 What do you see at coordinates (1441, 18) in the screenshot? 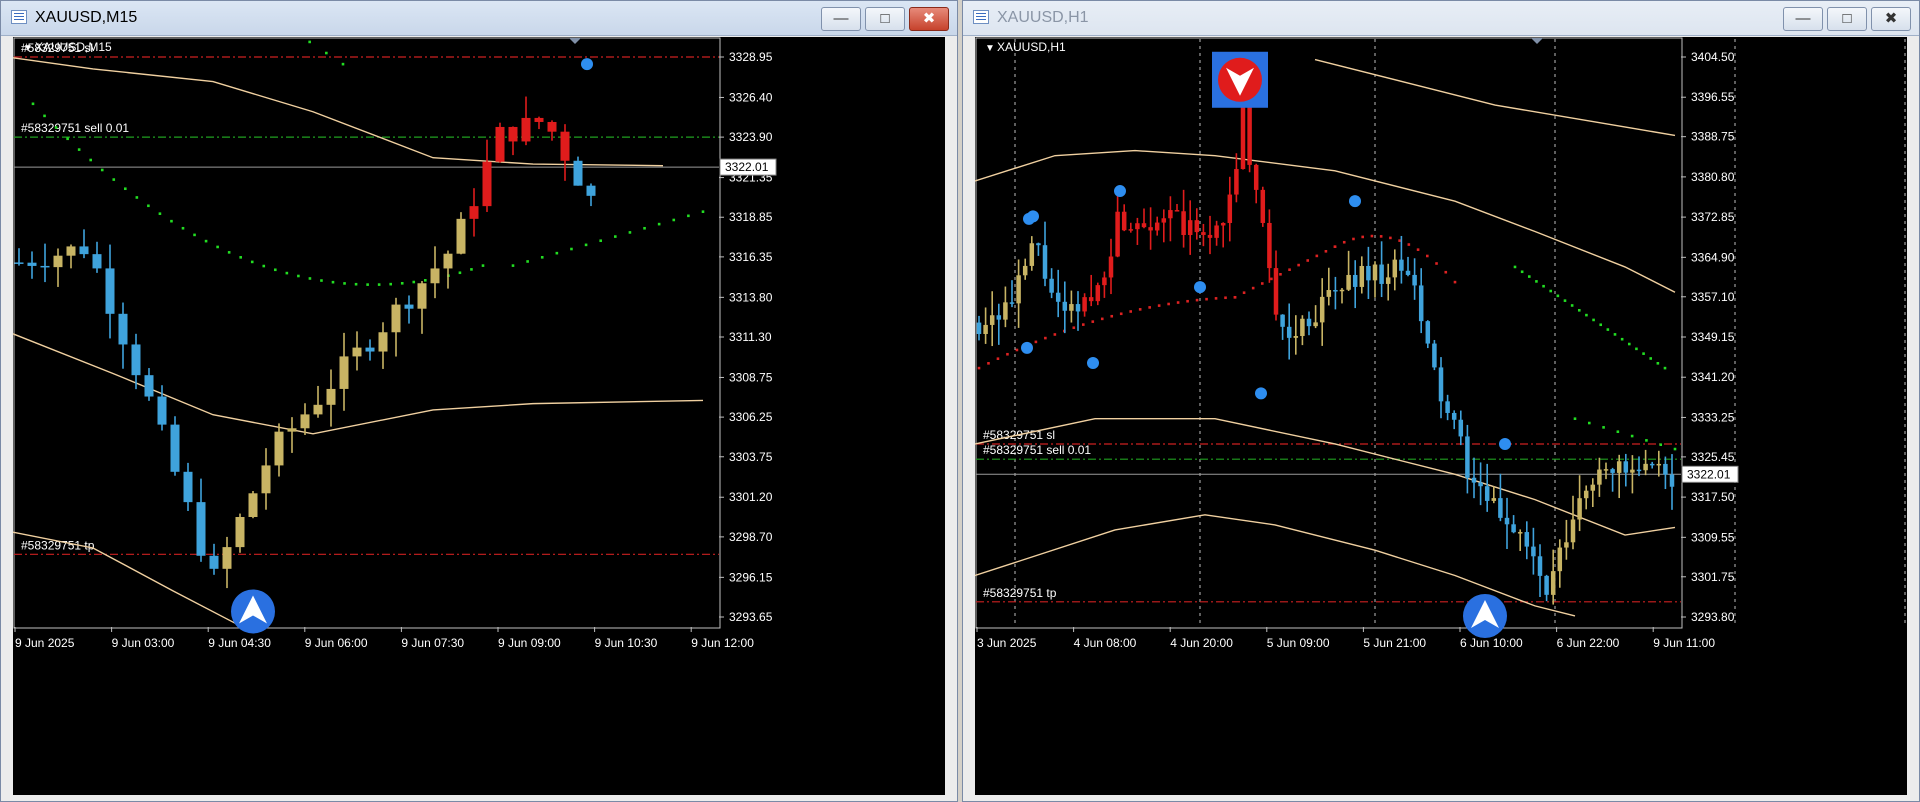
I see `window-titlebar: XAUUSD,H1 — □ ✖` at bounding box center [1441, 18].